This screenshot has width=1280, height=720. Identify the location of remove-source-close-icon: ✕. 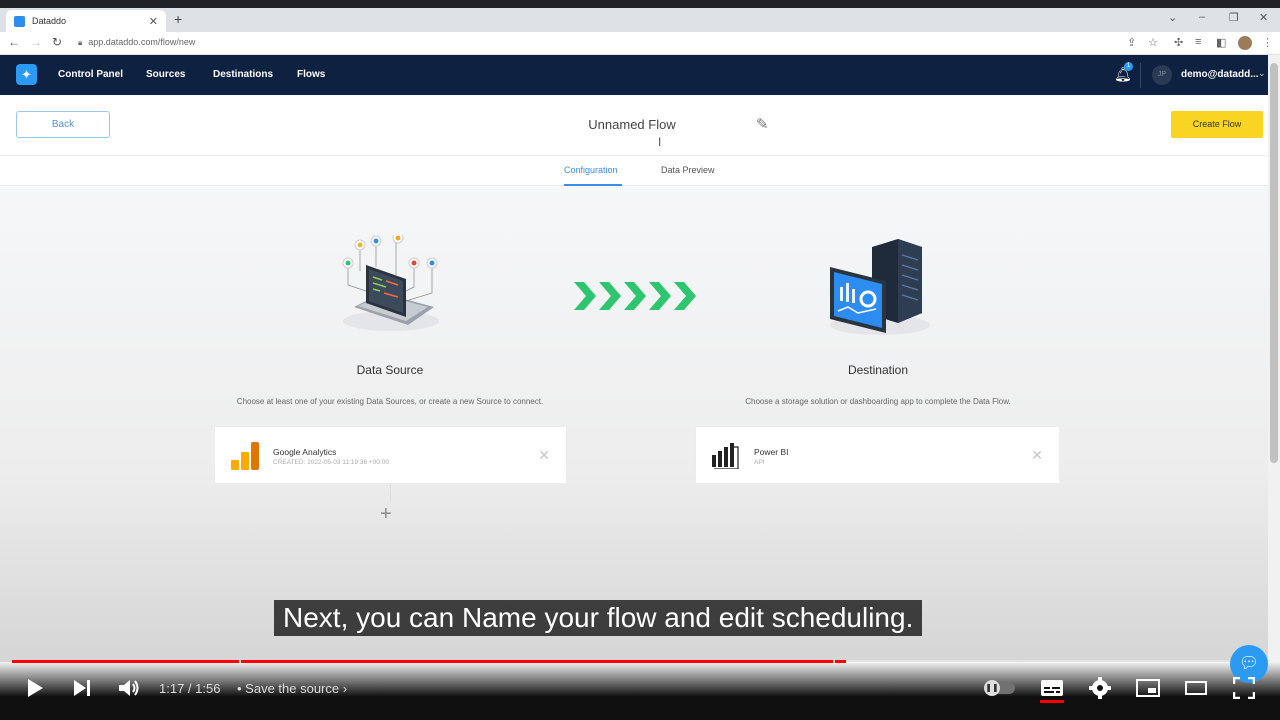
(544, 455).